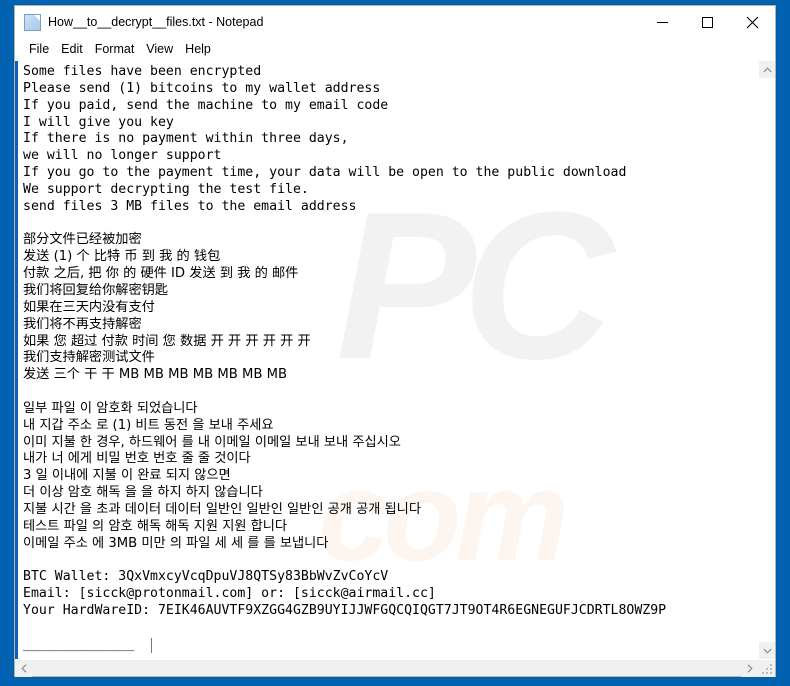  Describe the element at coordinates (159, 49) in the screenshot. I see `menu-item-view: View` at that location.